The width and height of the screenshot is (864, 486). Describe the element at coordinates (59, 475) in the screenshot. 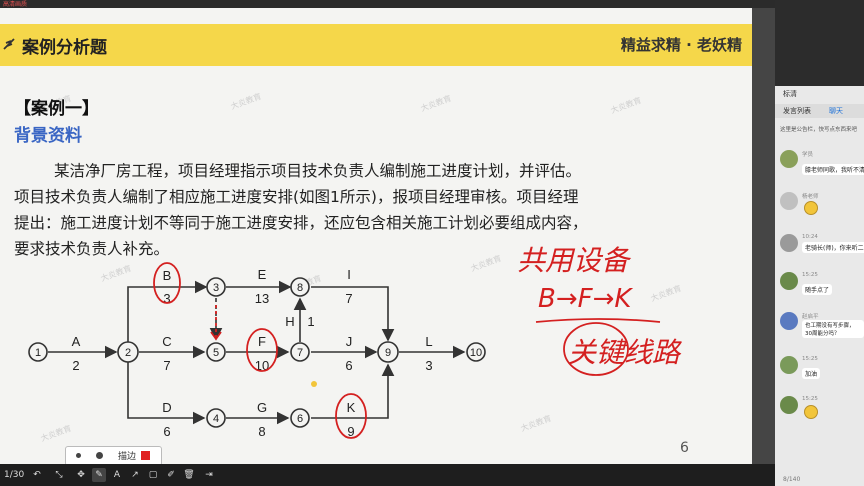

I see `pointer-icon: ⤡` at that location.